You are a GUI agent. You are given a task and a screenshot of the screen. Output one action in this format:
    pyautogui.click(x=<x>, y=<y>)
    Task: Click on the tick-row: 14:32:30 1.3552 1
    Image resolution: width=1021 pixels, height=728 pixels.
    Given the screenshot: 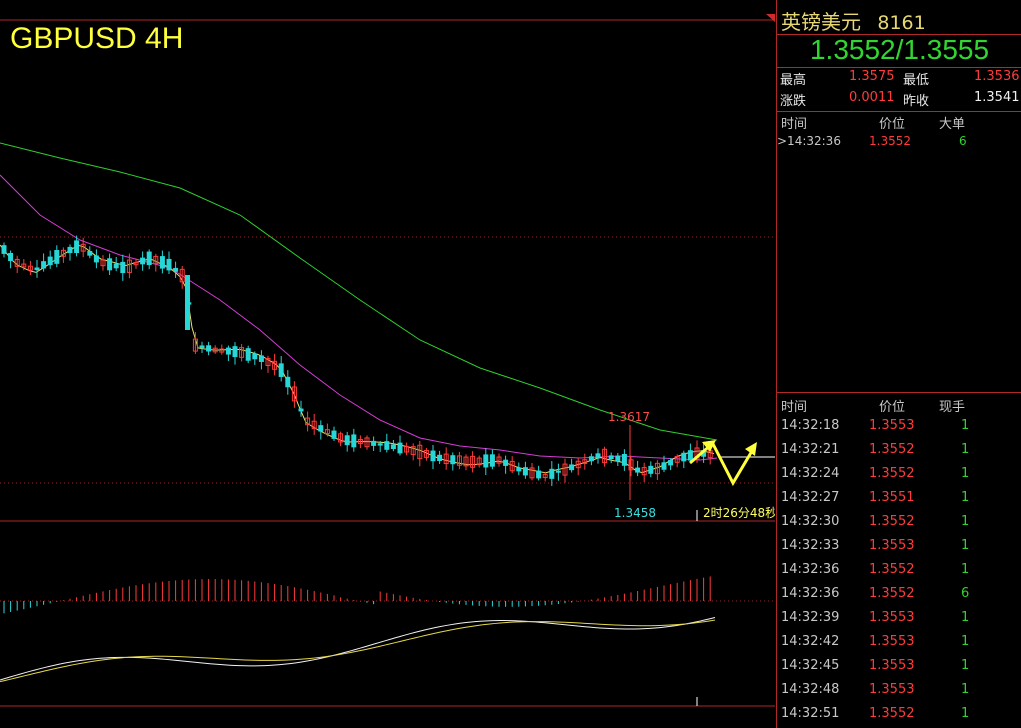 What is the action you would take?
    pyautogui.click(x=901, y=522)
    